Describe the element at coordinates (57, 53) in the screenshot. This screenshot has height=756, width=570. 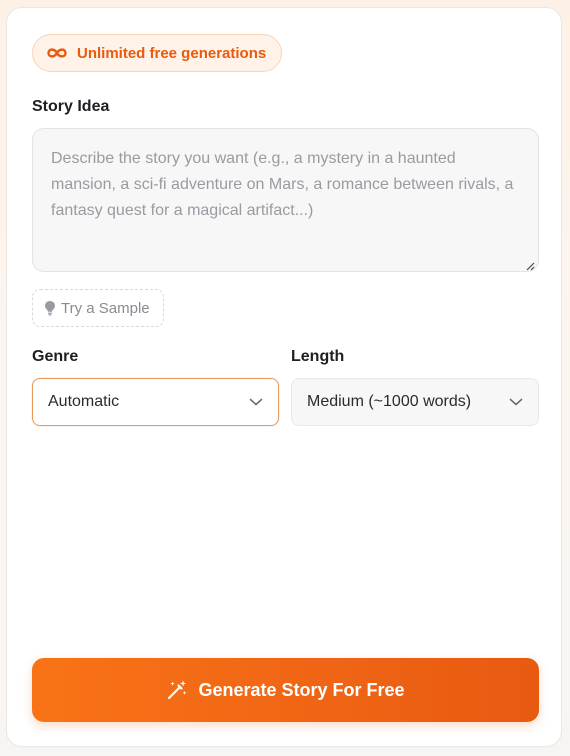
I see `infinity-icon` at that location.